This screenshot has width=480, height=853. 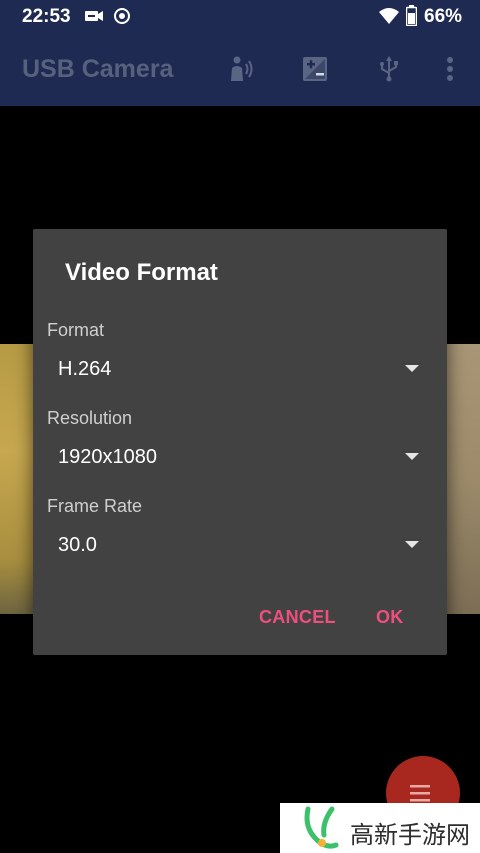 I want to click on usb-icon, so click(x=389, y=69).